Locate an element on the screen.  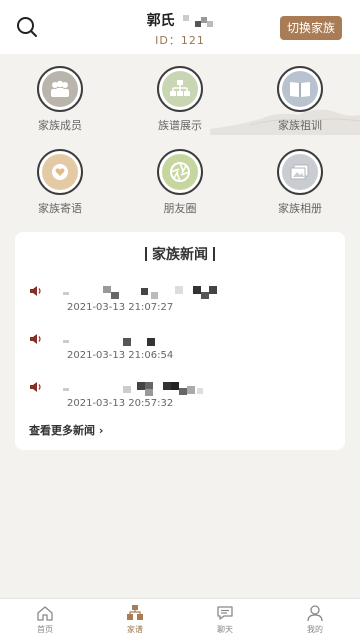
ancestral-book-icon is located at coordinates (300, 89).